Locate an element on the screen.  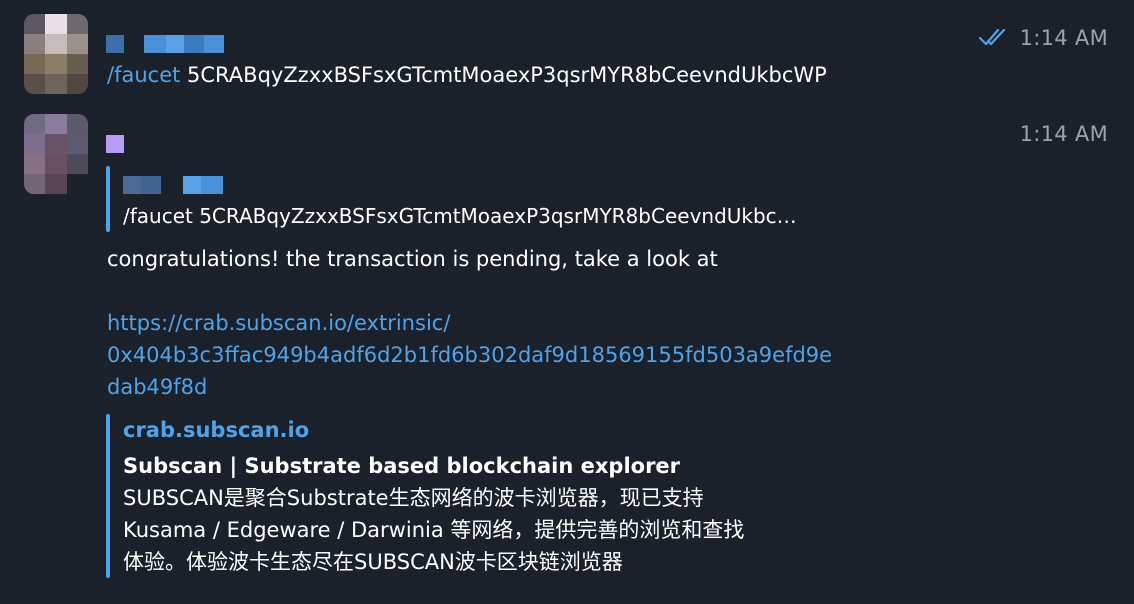
subscan-link-line-1: https://crab.subscan.io/extrinsic/ is located at coordinates (278, 323).